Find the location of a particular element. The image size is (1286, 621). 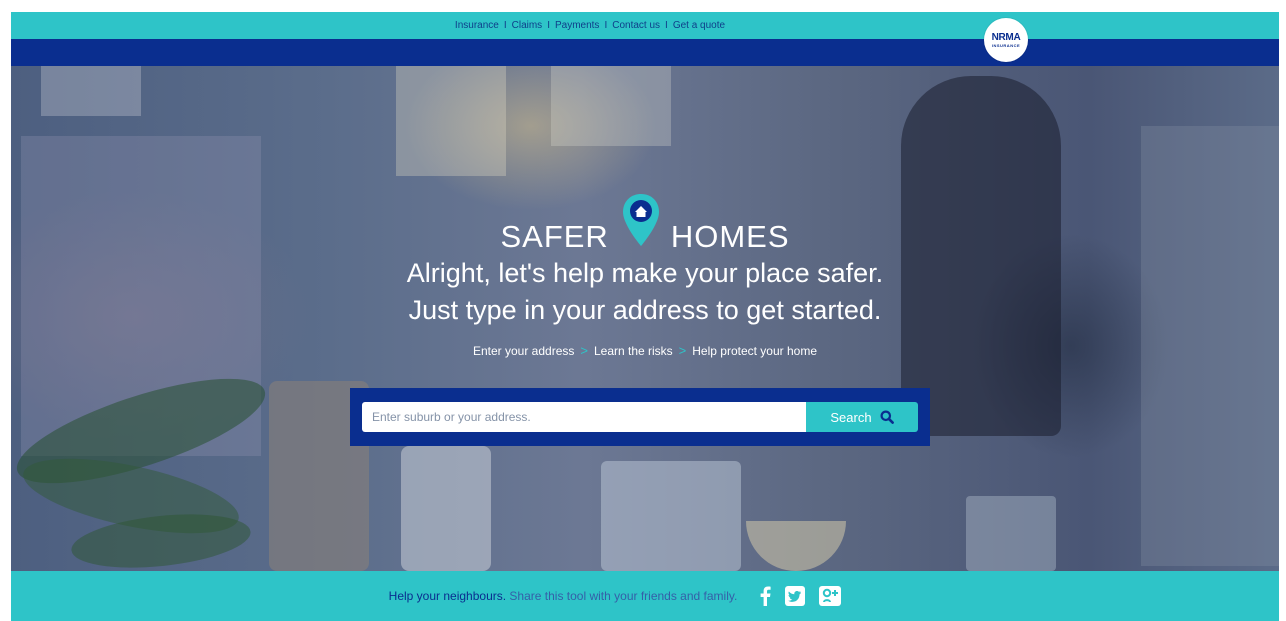

safer-homes-brand: SAFER HOMES is located at coordinates (645, 224).